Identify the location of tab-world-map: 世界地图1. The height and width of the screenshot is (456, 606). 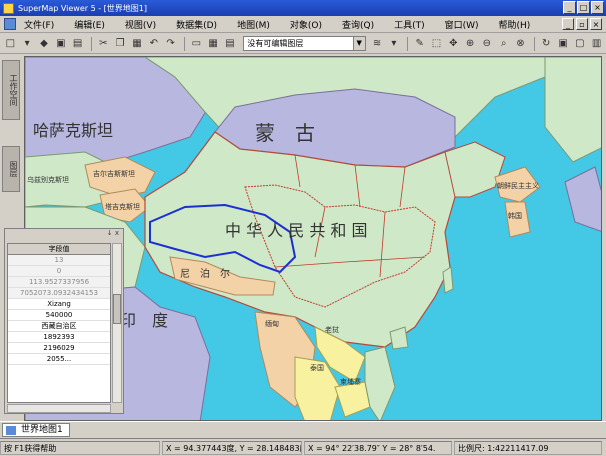
(36, 430).